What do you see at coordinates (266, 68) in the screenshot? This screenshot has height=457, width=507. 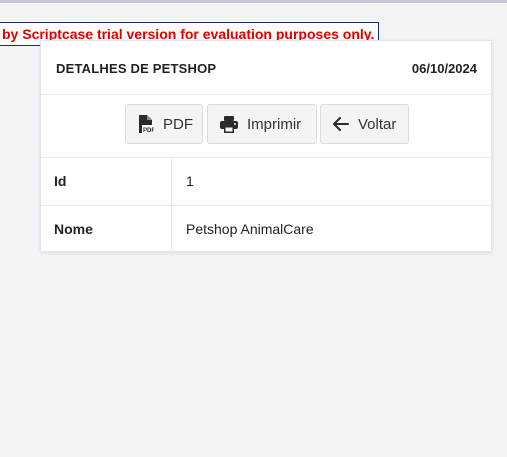 I see `card-header: DETALHES DE PETSHOP 06/10/2024` at bounding box center [266, 68].